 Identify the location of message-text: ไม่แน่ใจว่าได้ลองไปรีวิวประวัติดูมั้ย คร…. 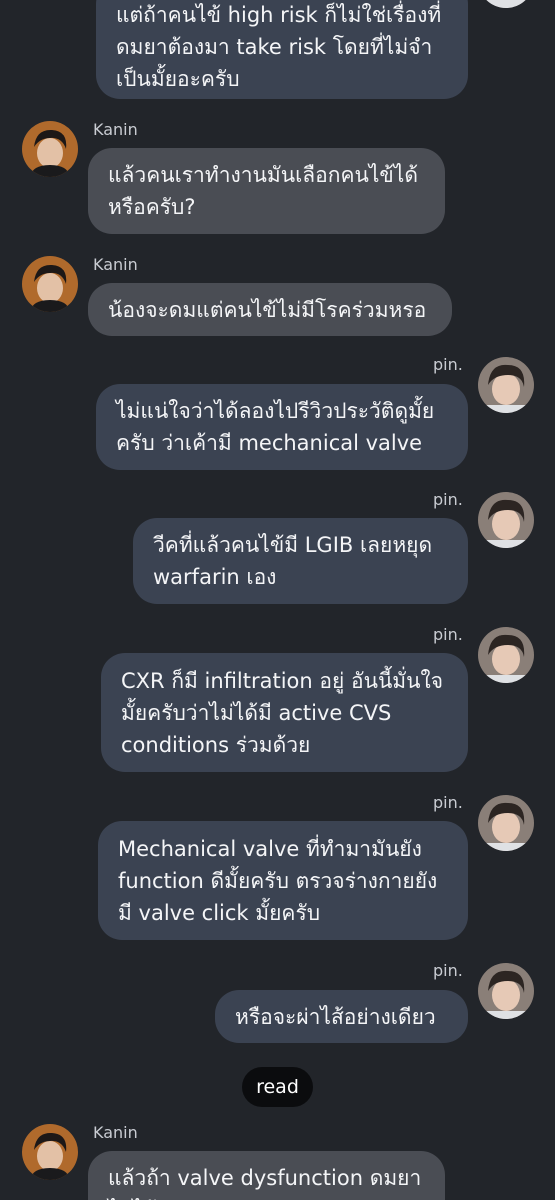
(275, 427).